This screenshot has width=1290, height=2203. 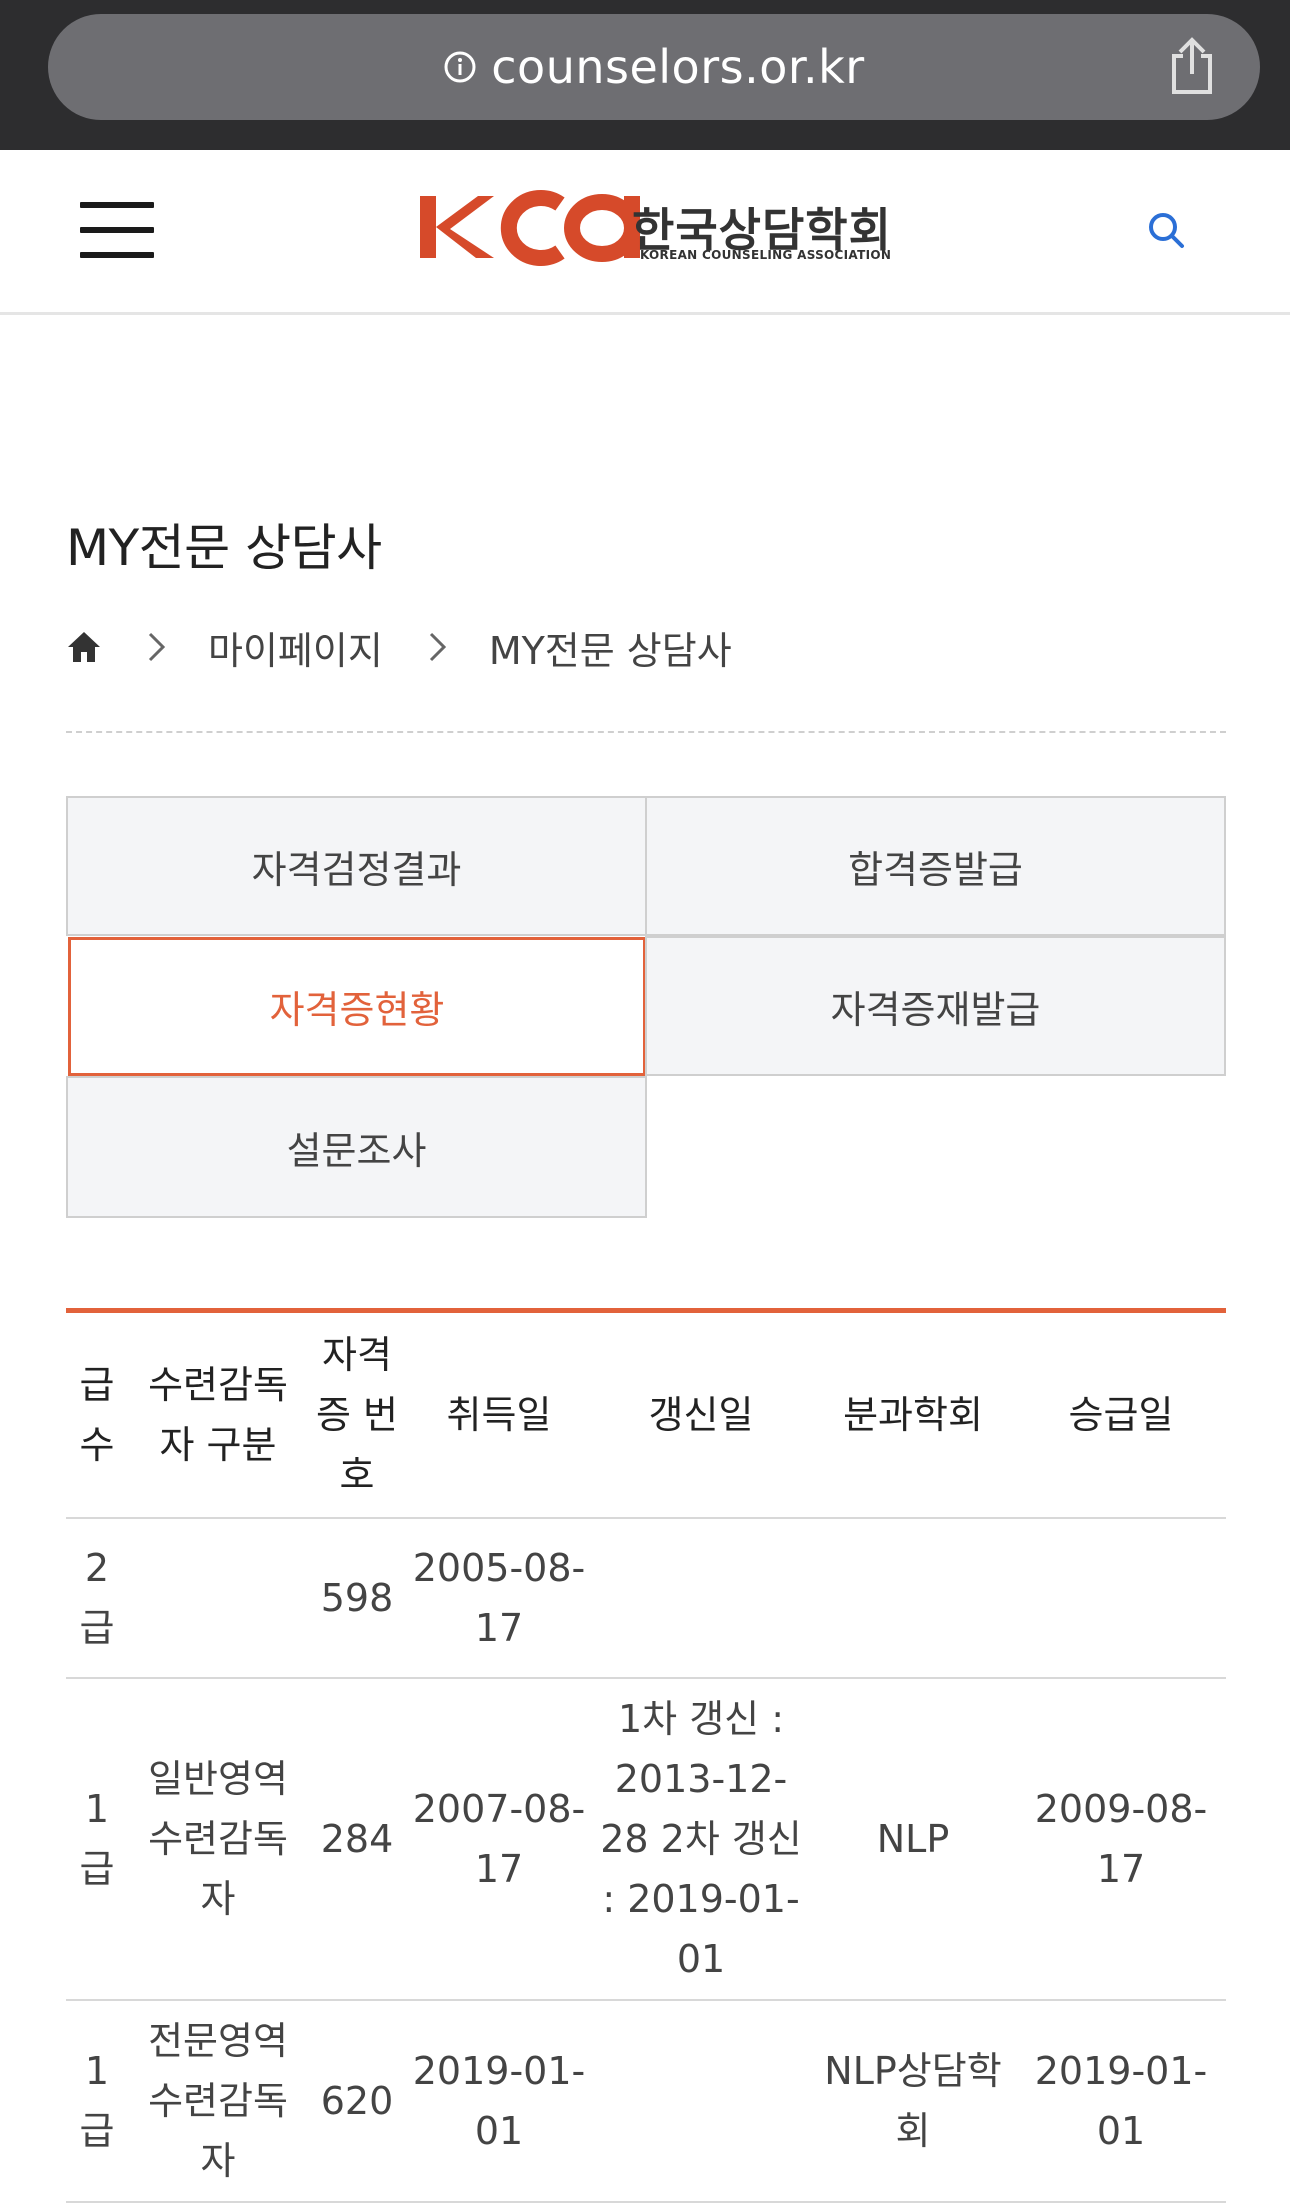 What do you see at coordinates (1121, 1416) in the screenshot?
I see `col-header-promoted: 승급일` at bounding box center [1121, 1416].